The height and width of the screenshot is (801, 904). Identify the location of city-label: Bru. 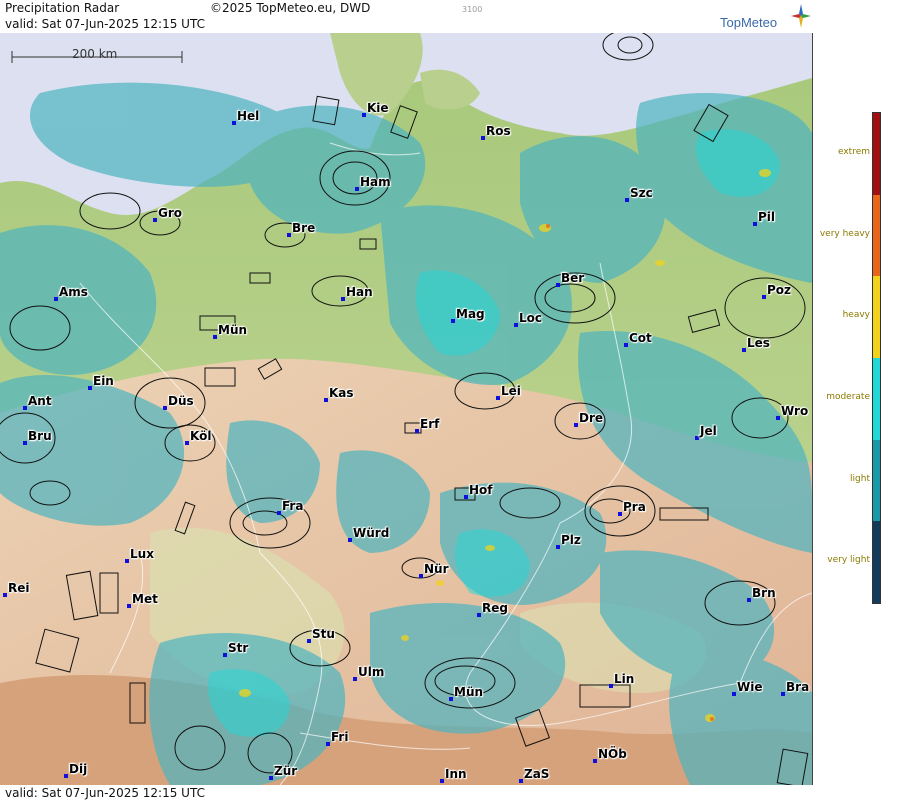
(40, 436).